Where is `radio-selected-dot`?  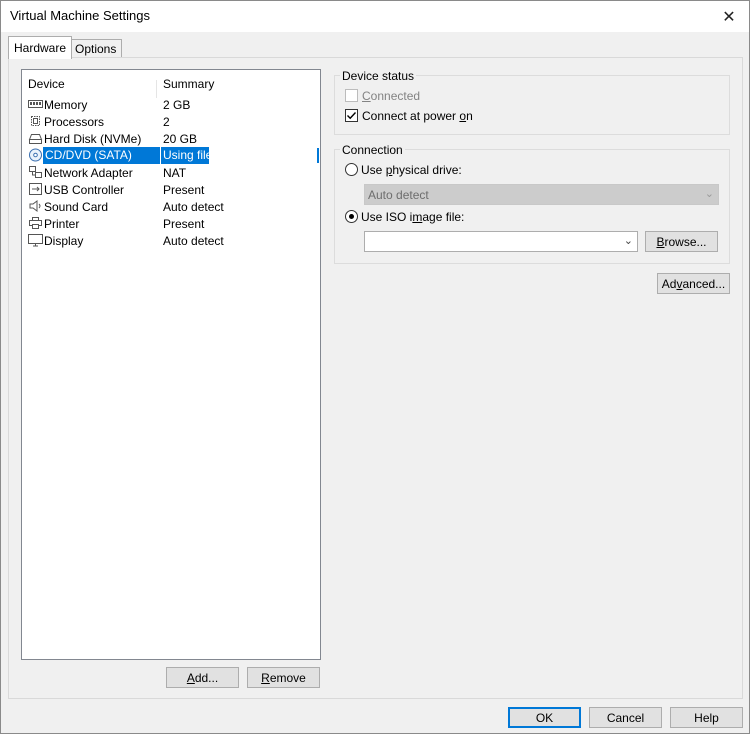 radio-selected-dot is located at coordinates (351, 216).